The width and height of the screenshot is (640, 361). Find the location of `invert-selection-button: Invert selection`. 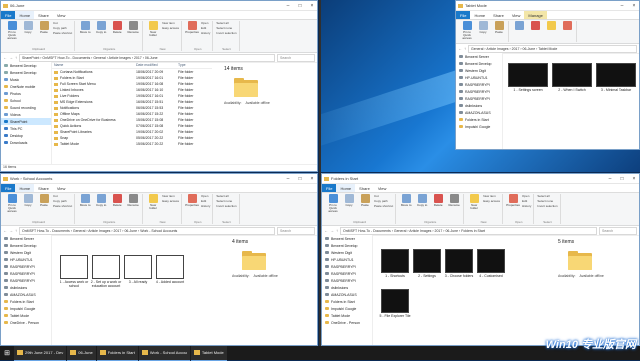

invert-selection-button: Invert selection is located at coordinates (226, 33).